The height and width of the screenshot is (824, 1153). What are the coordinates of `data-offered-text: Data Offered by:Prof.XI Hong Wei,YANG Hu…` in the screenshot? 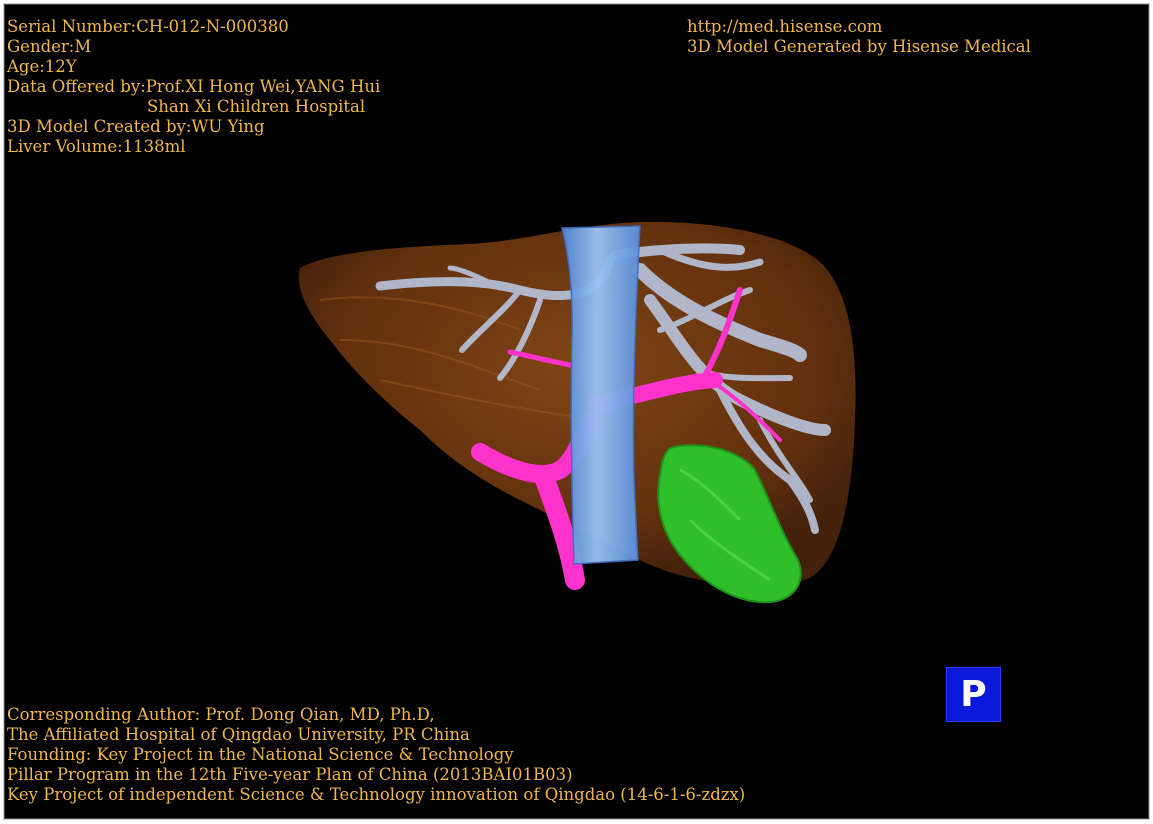 It's located at (194, 86).